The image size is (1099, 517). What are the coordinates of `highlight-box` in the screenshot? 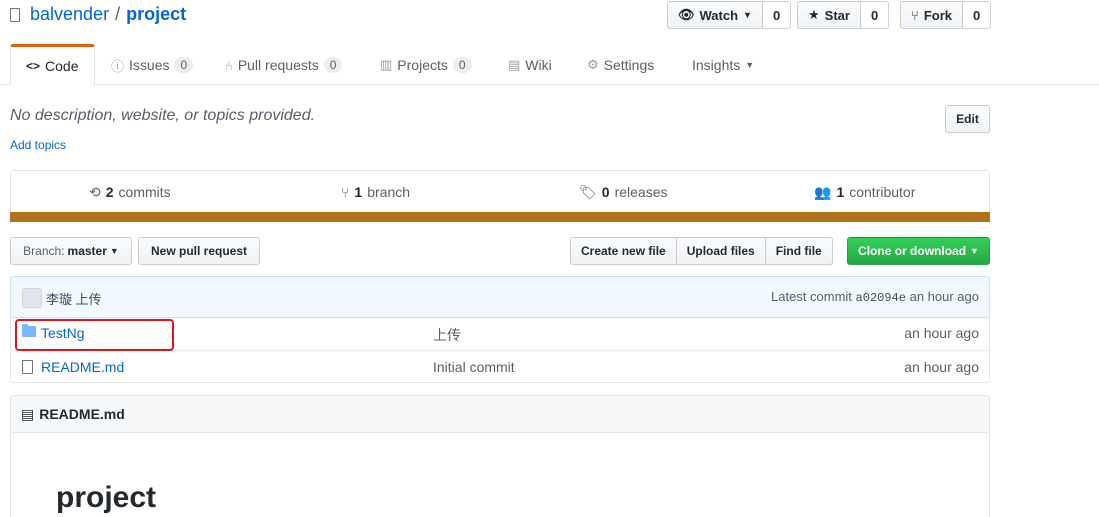 It's located at (94, 335).